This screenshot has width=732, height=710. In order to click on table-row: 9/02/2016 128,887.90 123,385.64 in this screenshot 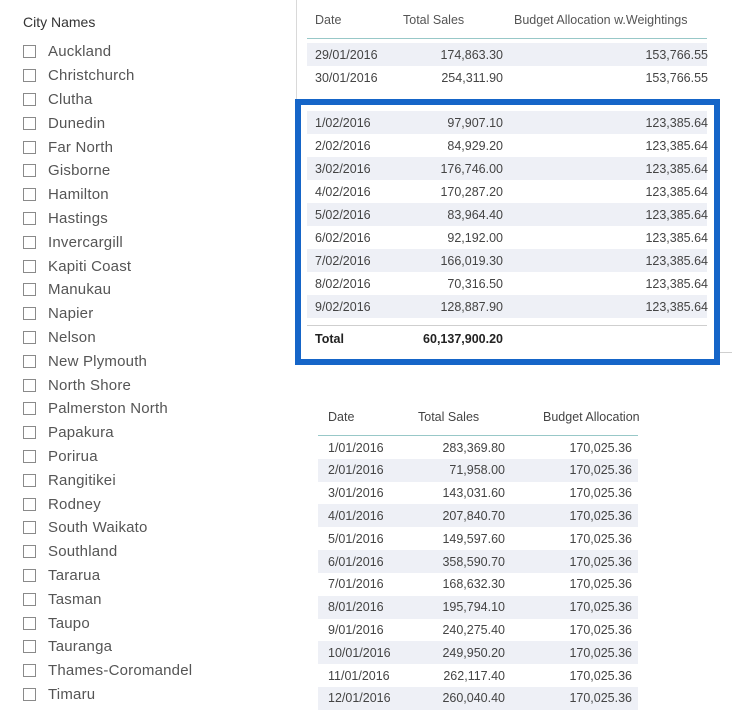, I will do `click(507, 306)`.